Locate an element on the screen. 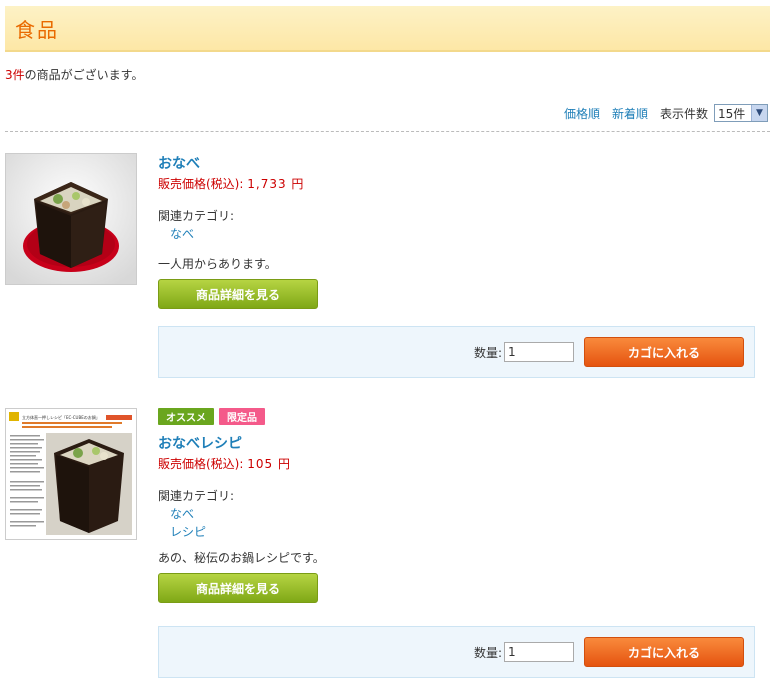  product-price: 販売価格(税込): 1,733 円 is located at coordinates (458, 185).